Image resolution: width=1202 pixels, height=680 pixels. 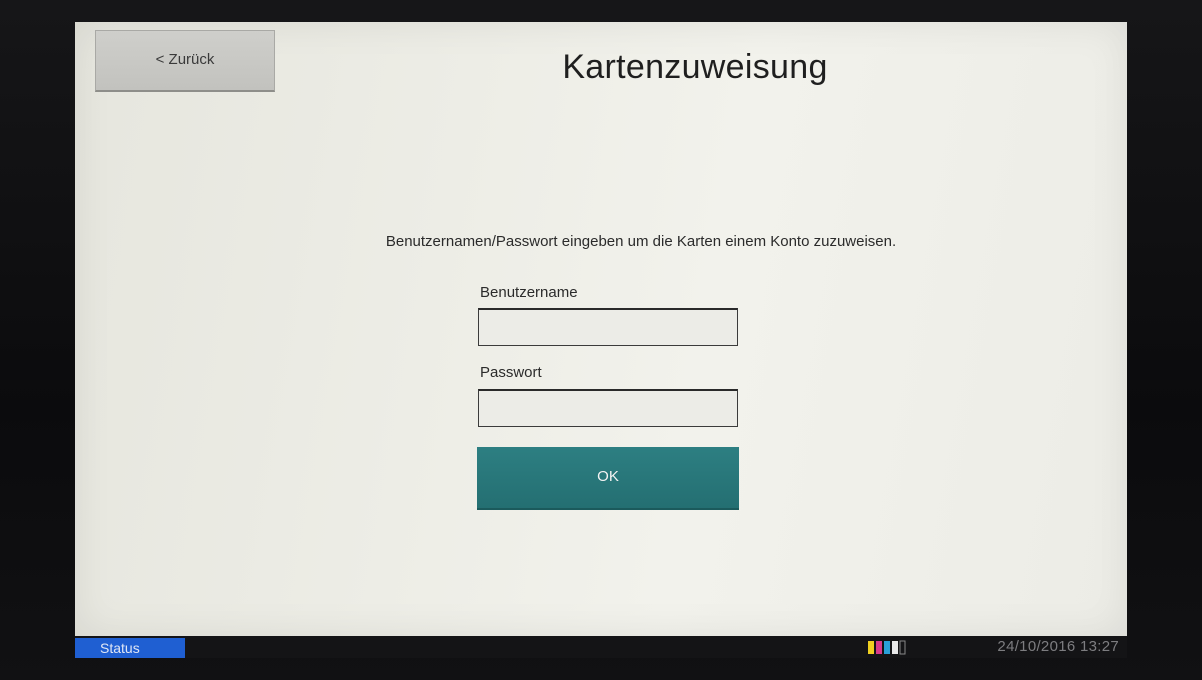 I want to click on back-button: < Zurück, so click(x=185, y=61).